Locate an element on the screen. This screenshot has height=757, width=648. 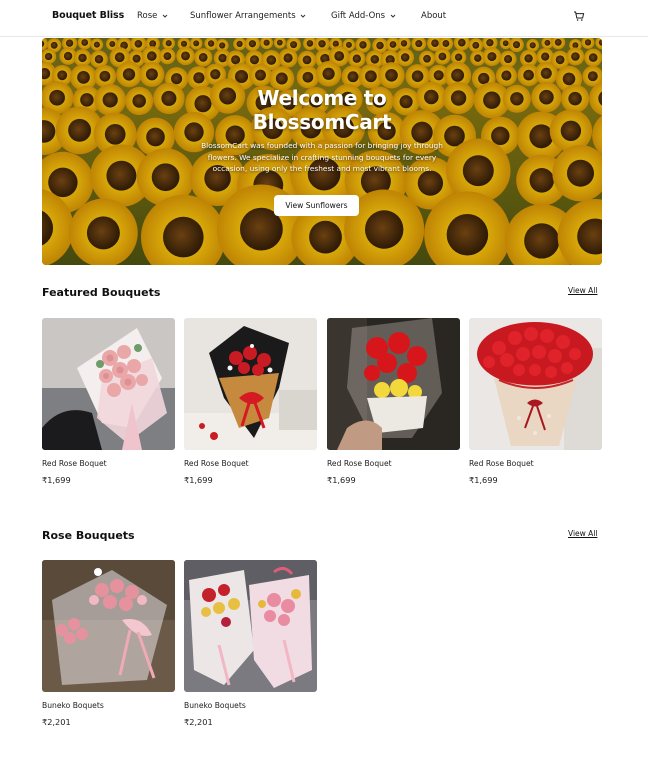
nav-item-label: Rose is located at coordinates (147, 16).